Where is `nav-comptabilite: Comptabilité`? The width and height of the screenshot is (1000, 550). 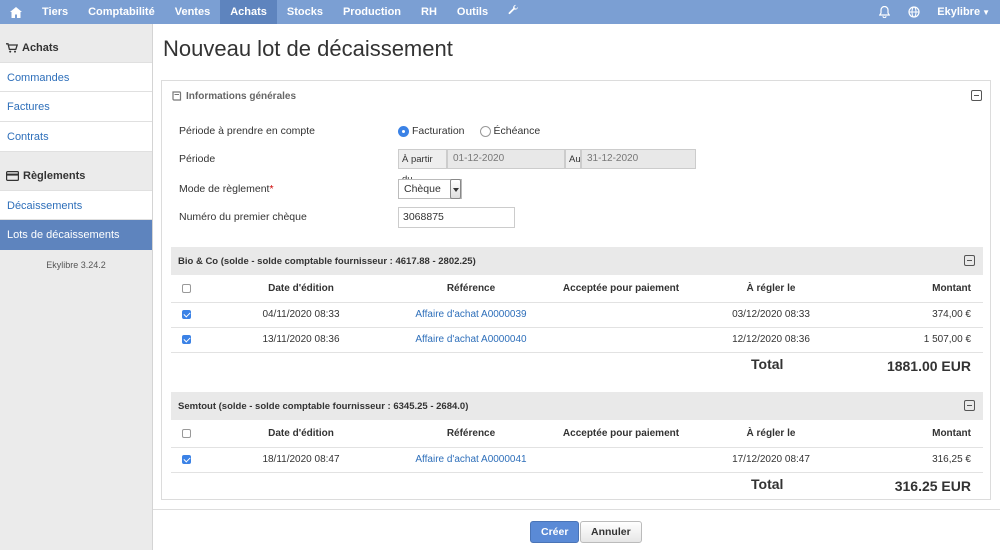
nav-comptabilite: Comptabilité is located at coordinates (121, 12).